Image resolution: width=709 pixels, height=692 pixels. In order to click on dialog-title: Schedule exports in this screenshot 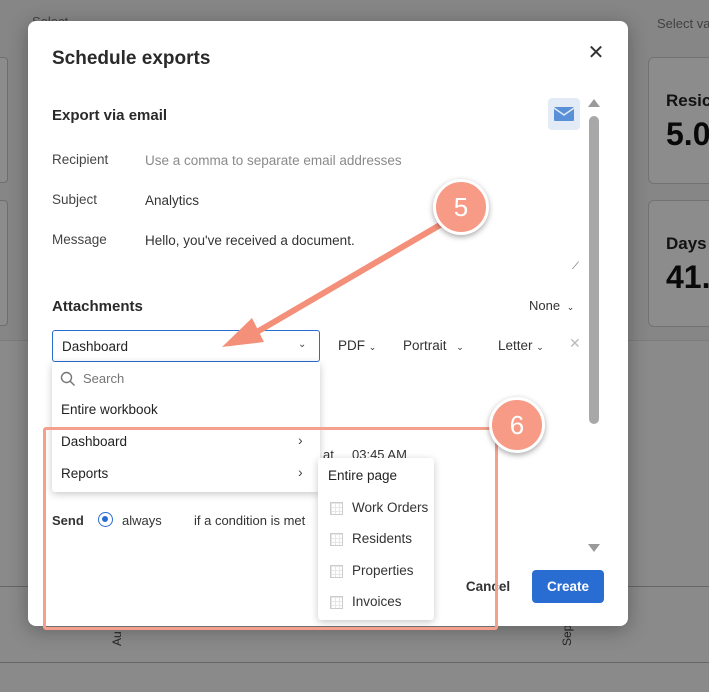, I will do `click(131, 58)`.